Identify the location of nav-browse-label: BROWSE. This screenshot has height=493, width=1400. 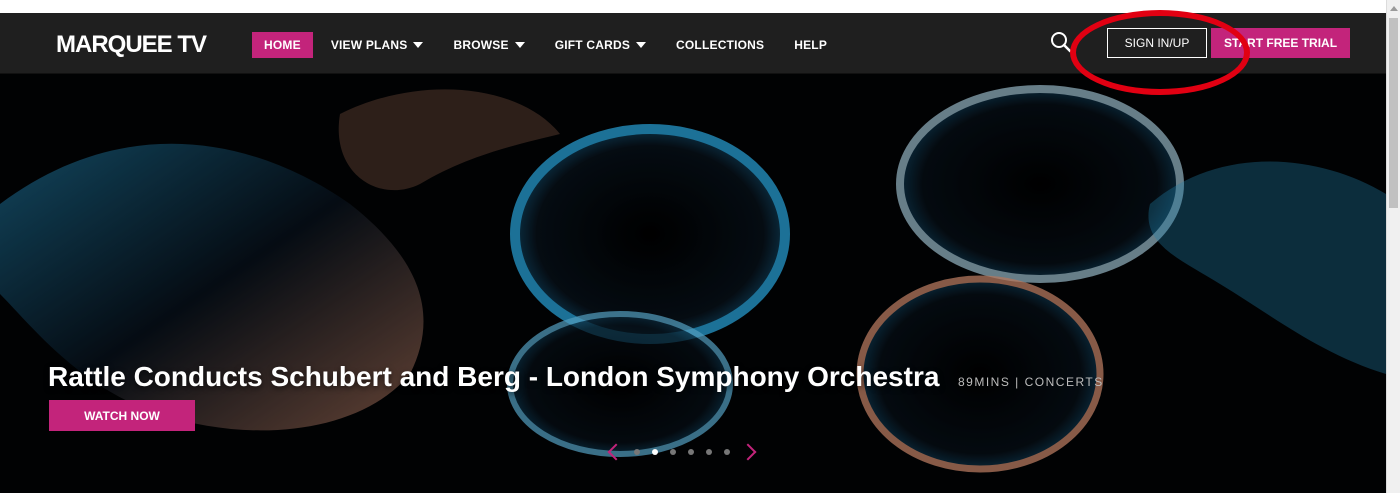
(481, 45).